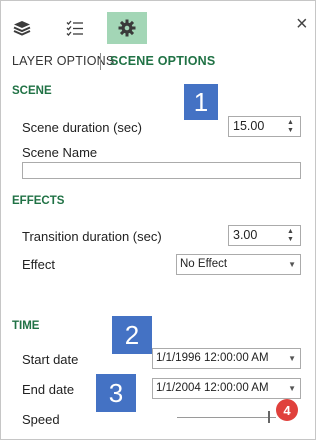 The width and height of the screenshot is (320, 440). Describe the element at coordinates (39, 264) in the screenshot. I see `effect-label: Effect` at that location.